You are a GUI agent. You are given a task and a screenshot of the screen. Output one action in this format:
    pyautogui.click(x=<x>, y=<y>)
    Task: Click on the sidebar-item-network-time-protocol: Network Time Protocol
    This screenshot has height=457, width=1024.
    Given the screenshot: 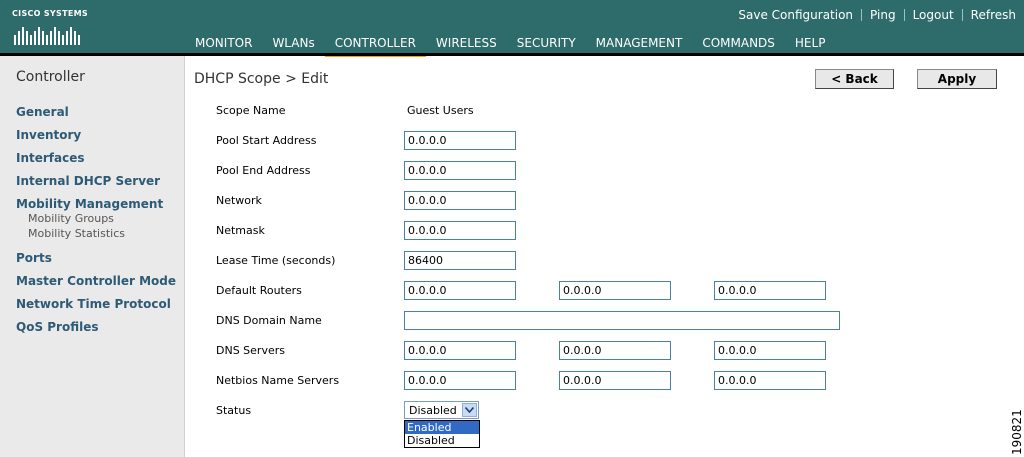 What is the action you would take?
    pyautogui.click(x=96, y=307)
    